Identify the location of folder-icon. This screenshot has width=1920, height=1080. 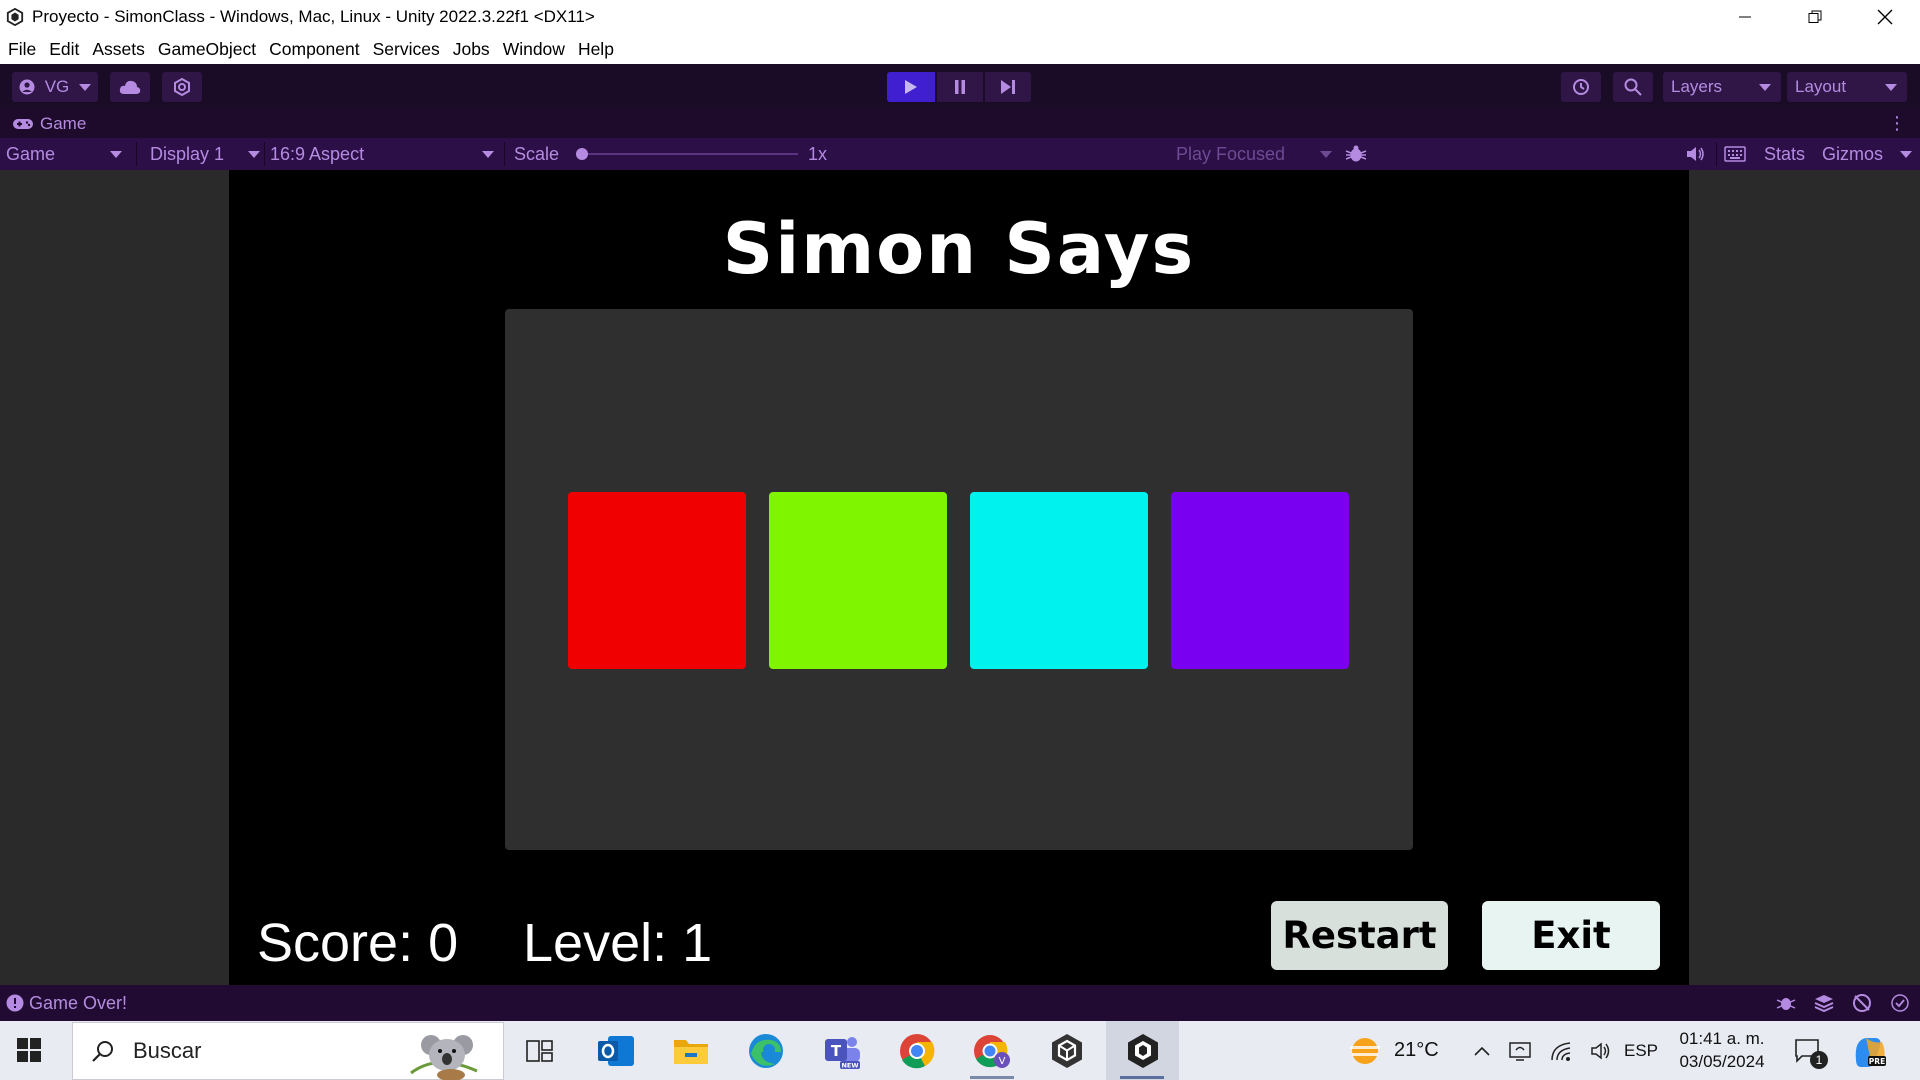
(691, 1051).